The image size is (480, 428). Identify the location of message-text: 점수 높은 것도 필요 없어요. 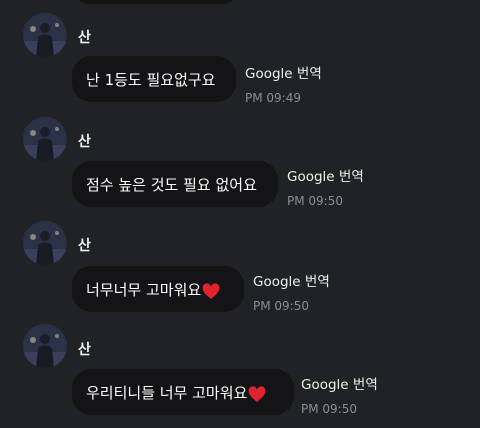
(171, 184).